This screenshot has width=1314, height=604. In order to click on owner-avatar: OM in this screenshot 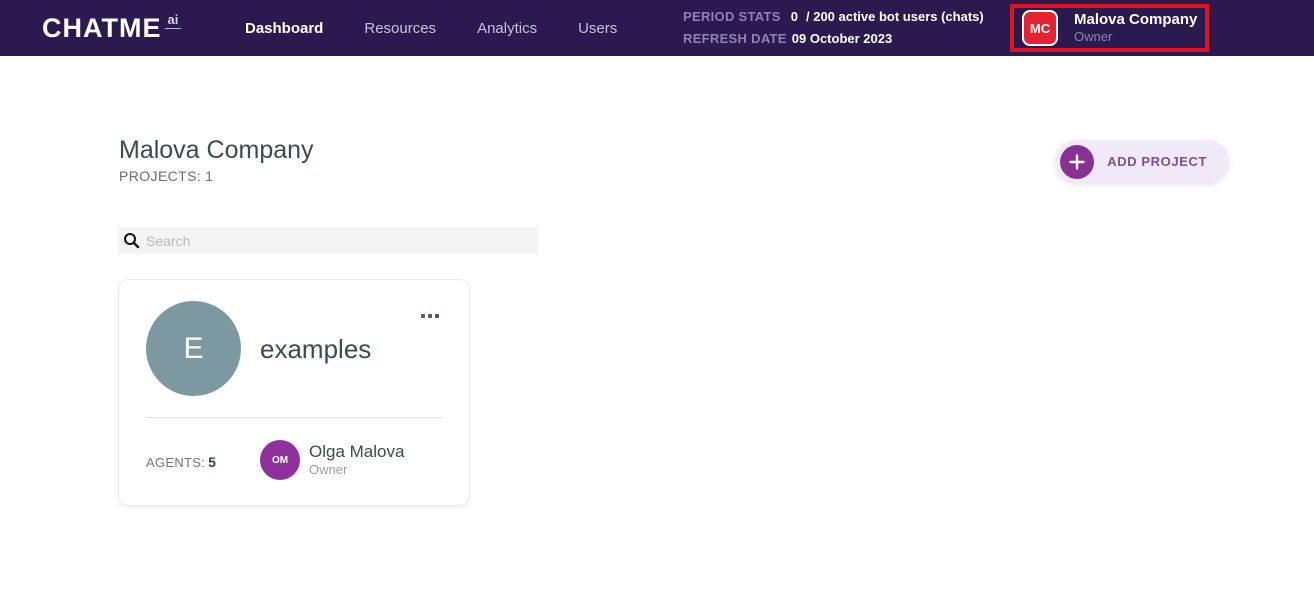, I will do `click(280, 460)`.